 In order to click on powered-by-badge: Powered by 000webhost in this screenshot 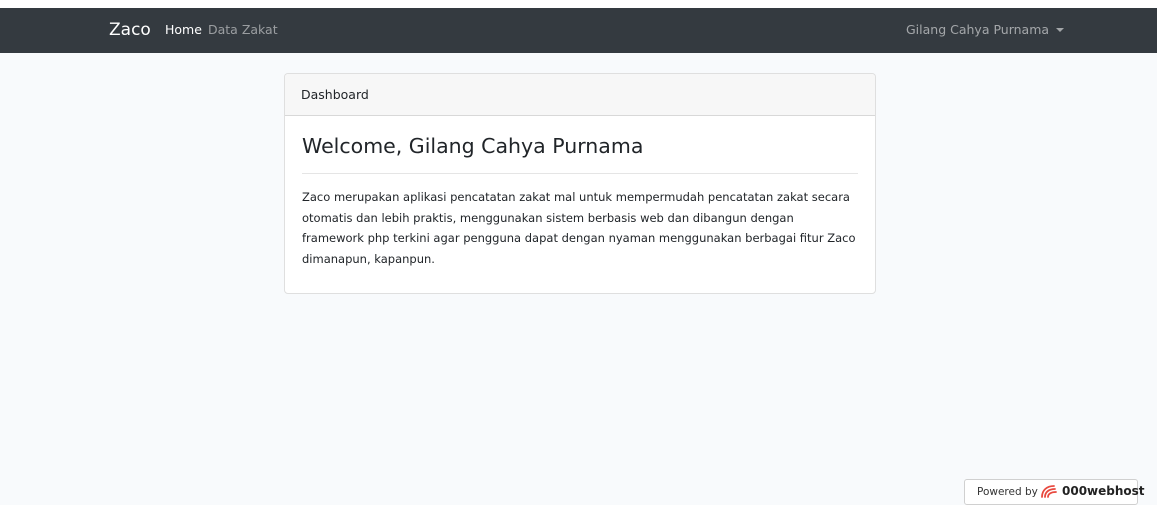, I will do `click(1054, 492)`.